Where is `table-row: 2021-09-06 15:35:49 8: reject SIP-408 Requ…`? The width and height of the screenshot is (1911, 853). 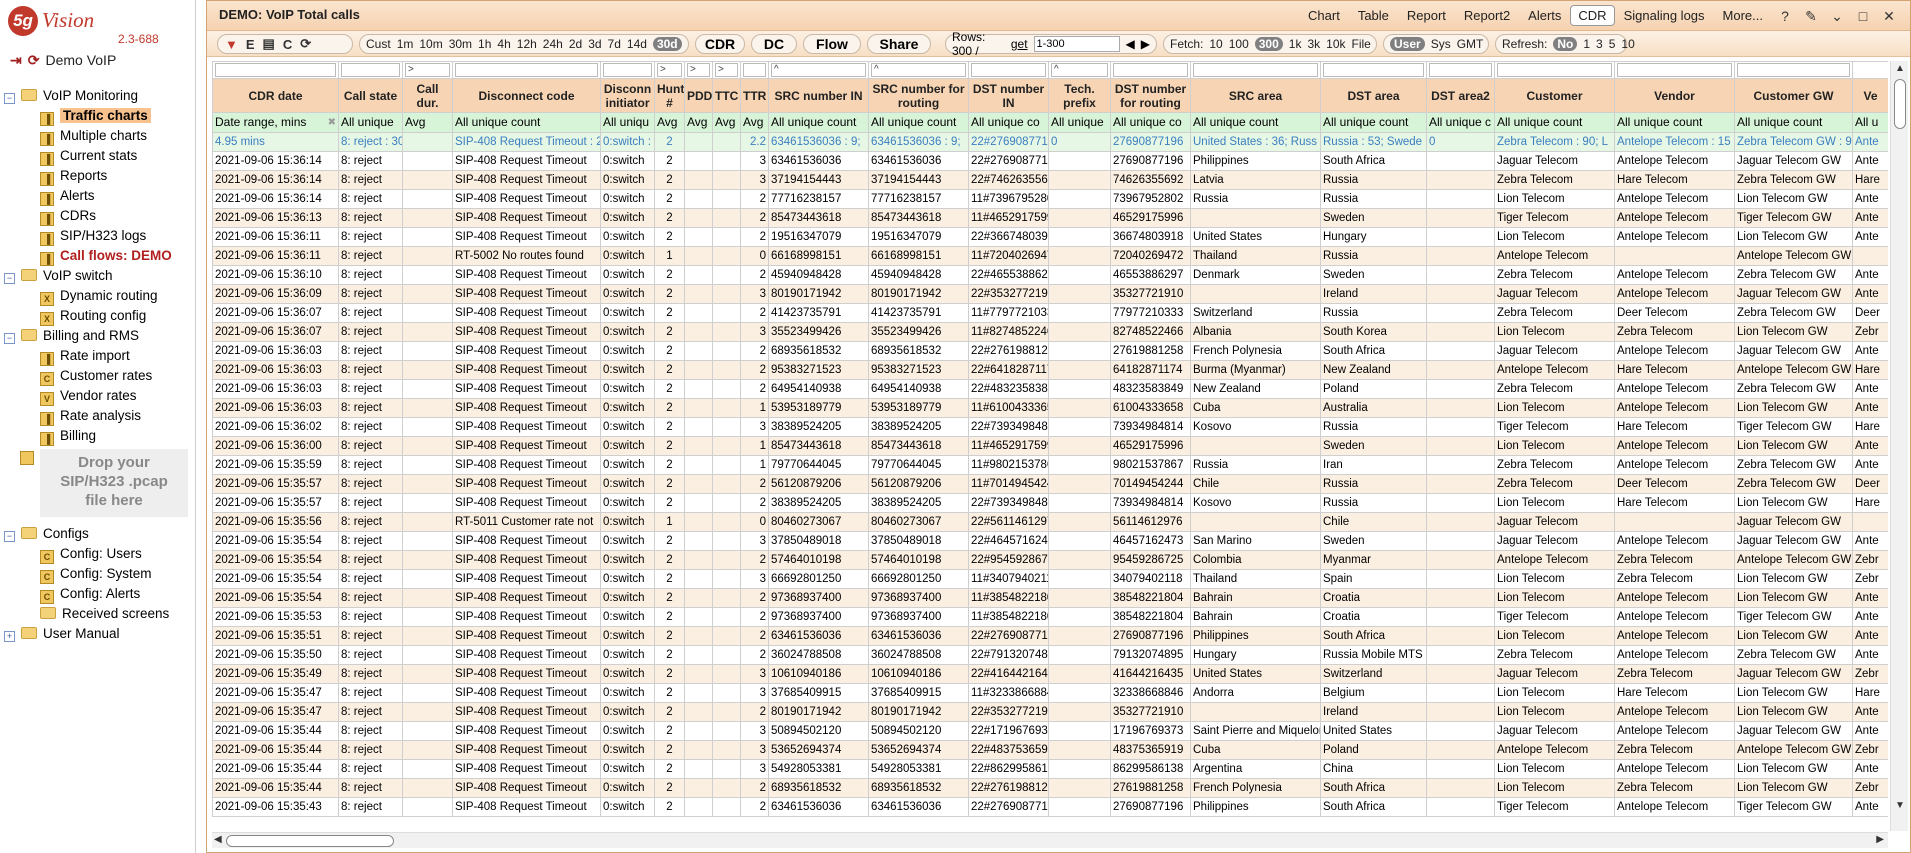 table-row: 2021-09-06 15:35:49 8: reject SIP-408 Requ… is located at coordinates (1050, 674).